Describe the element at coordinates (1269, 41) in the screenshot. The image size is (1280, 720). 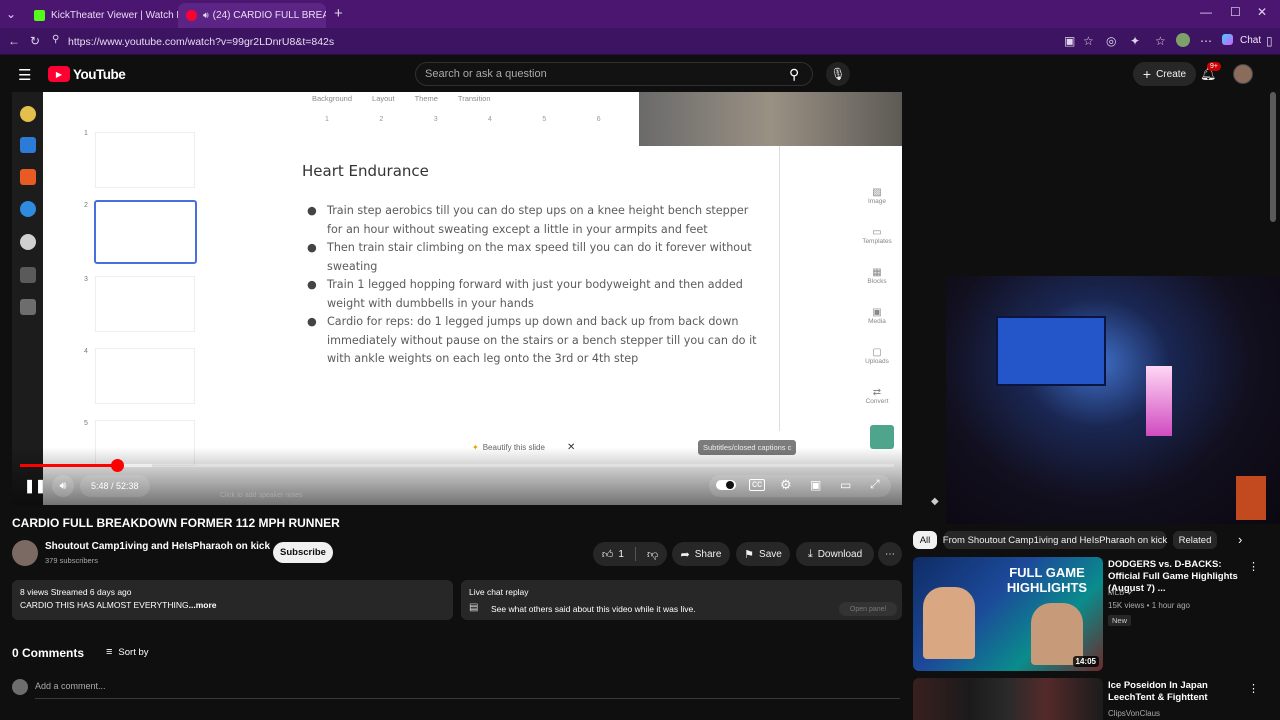
I see `sidebar-toggle-icon: ▯` at that location.